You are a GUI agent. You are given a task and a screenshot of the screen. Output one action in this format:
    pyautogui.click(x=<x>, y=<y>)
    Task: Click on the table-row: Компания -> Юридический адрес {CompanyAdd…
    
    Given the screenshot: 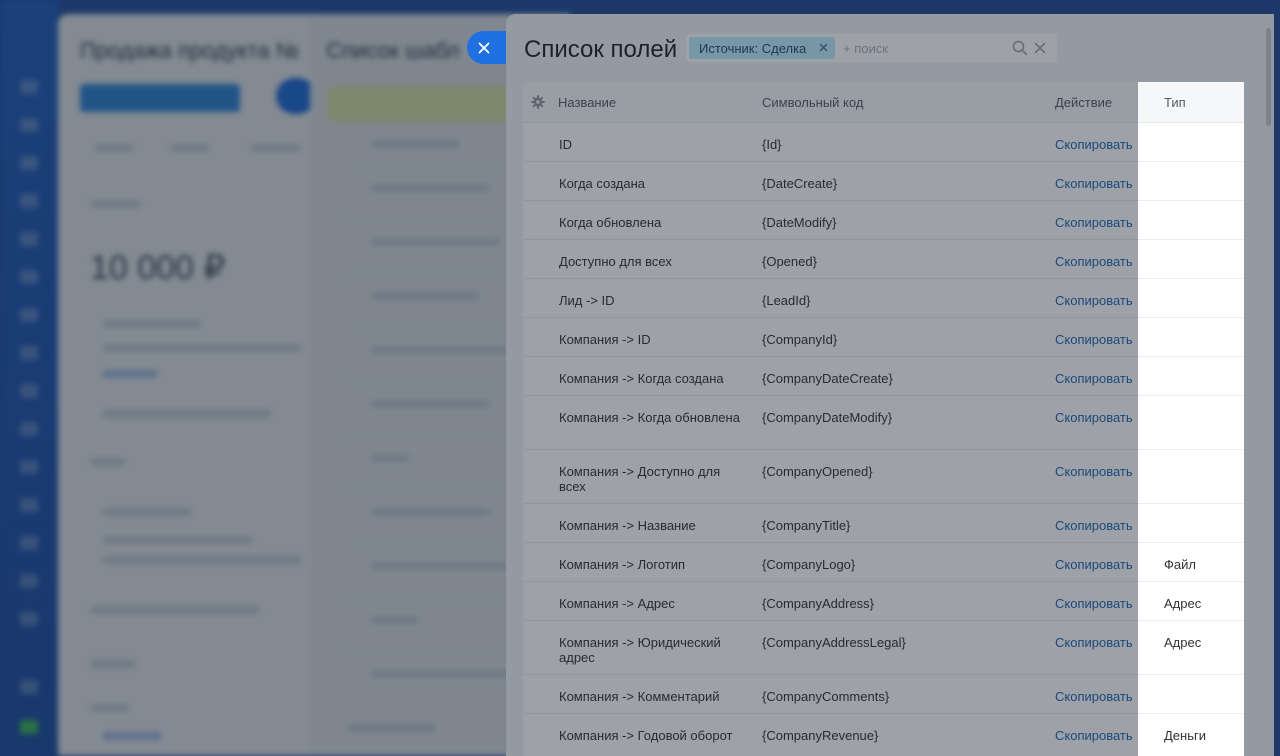 What is the action you would take?
    pyautogui.click(x=883, y=648)
    